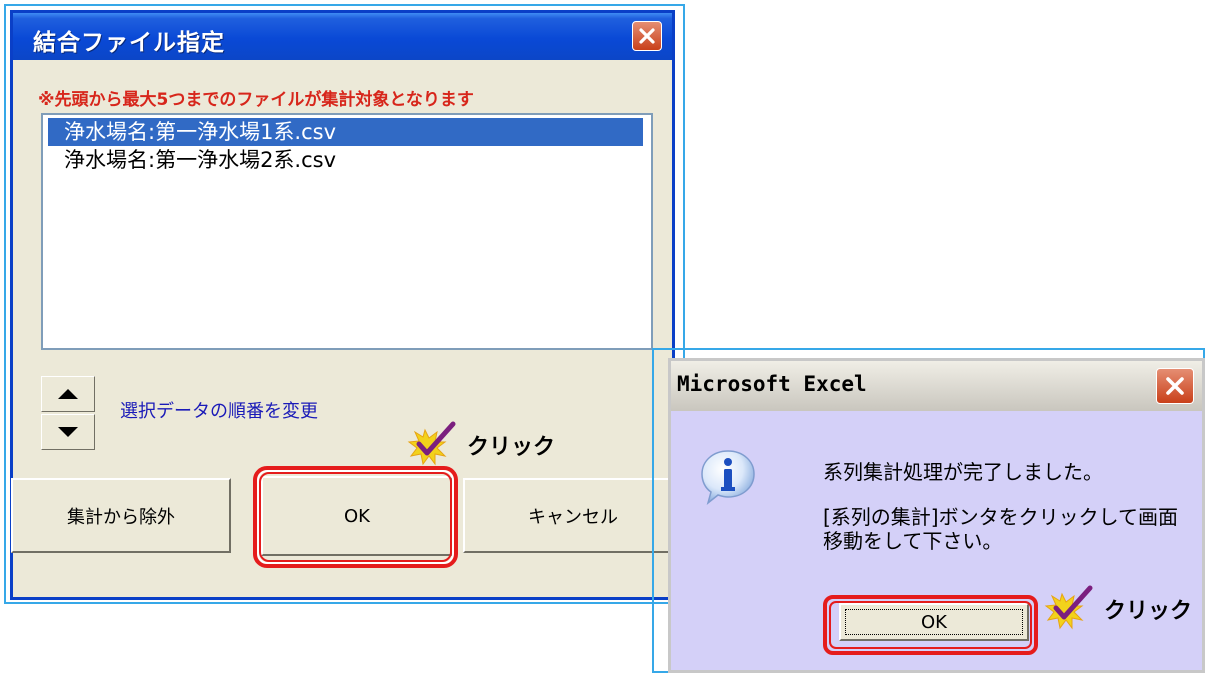  What do you see at coordinates (1001, 529) in the screenshot?
I see `instruction-text: [系列の集計]ボンタをクリックして画面移動をして下さい。` at bounding box center [1001, 529].